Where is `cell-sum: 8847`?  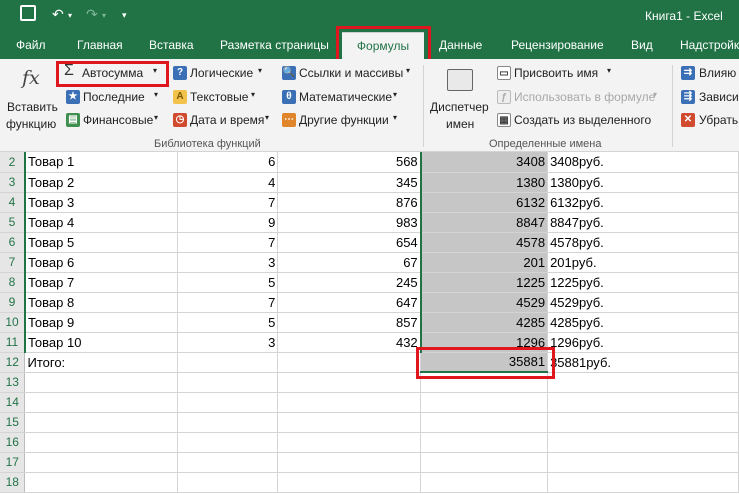 cell-sum: 8847 is located at coordinates (484, 222).